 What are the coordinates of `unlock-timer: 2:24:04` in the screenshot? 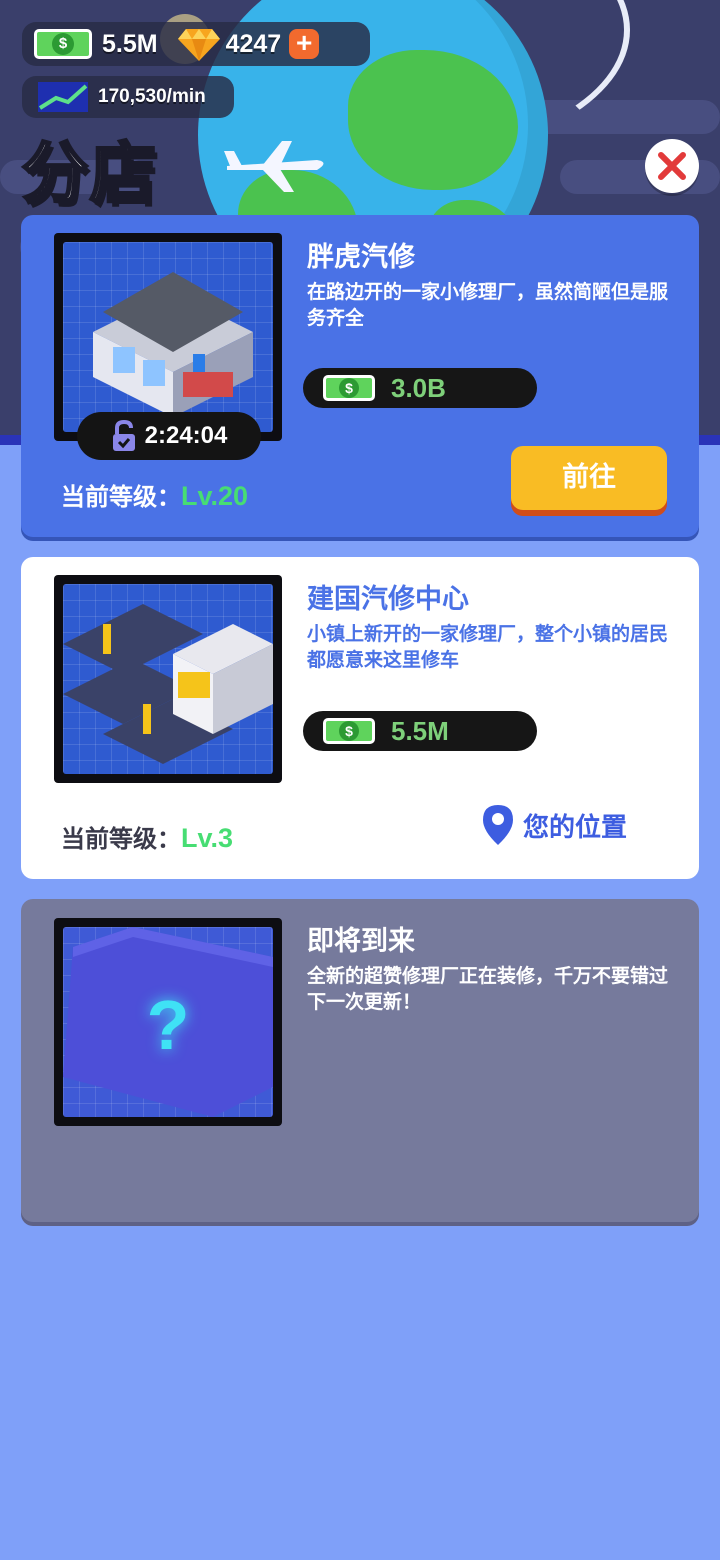 It's located at (169, 436).